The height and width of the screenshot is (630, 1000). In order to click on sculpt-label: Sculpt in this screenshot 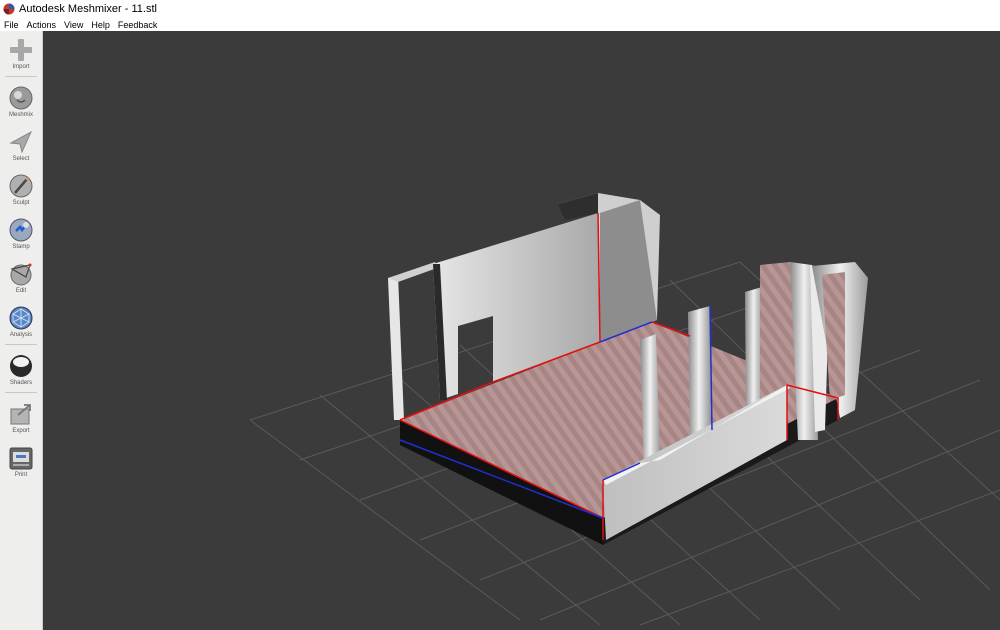, I will do `click(21, 203)`.